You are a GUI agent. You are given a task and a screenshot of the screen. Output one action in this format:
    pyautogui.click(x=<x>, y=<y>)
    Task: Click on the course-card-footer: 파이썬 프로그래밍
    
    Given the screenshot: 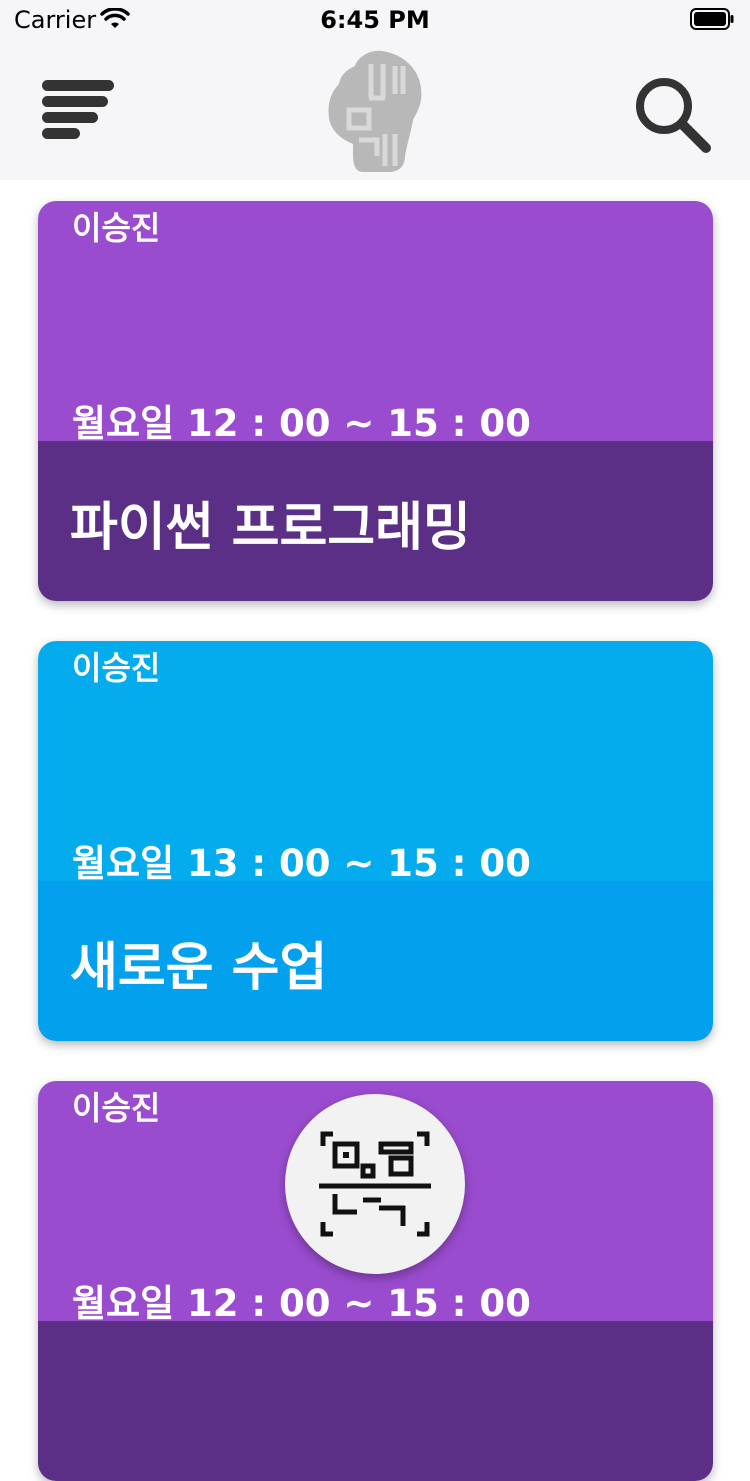 What is the action you would take?
    pyautogui.click(x=375, y=521)
    